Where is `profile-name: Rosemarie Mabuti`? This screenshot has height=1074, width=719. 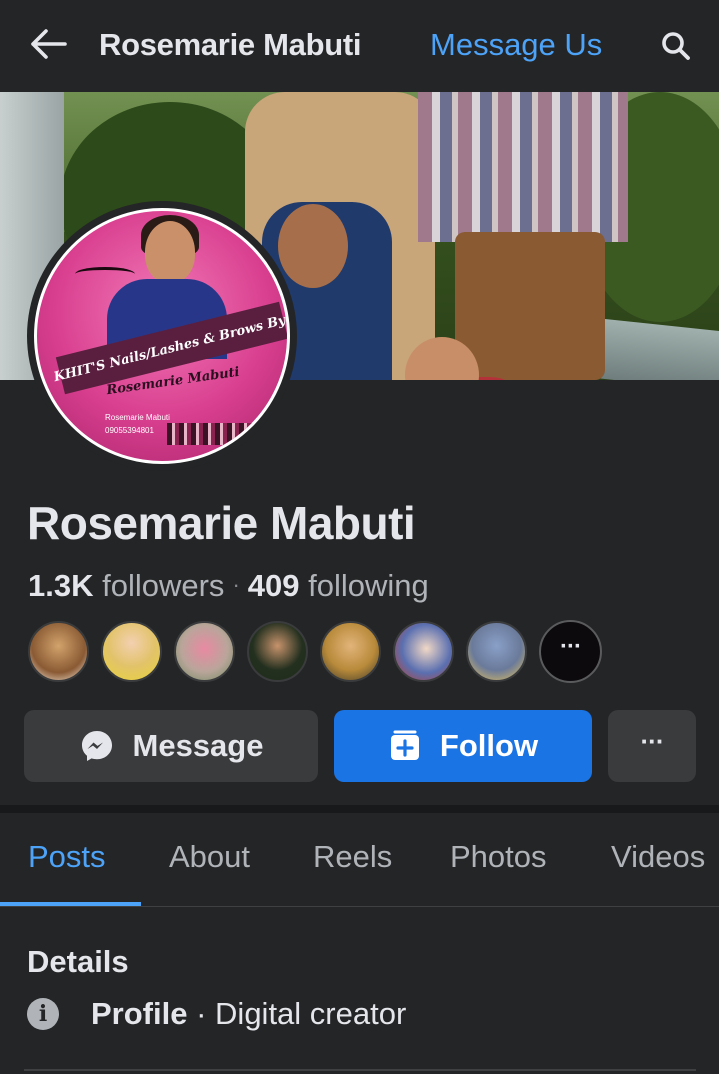
profile-name: Rosemarie Mabuti is located at coordinates (221, 523).